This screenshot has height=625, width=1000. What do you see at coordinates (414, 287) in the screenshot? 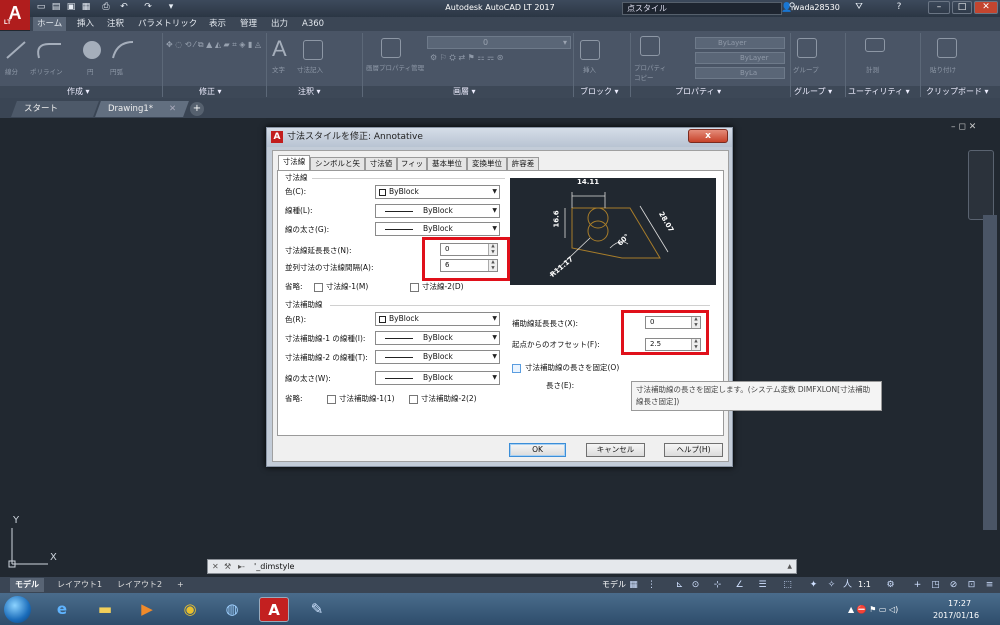
I see `suppress-dim-line-2-checkbox` at bounding box center [414, 287].